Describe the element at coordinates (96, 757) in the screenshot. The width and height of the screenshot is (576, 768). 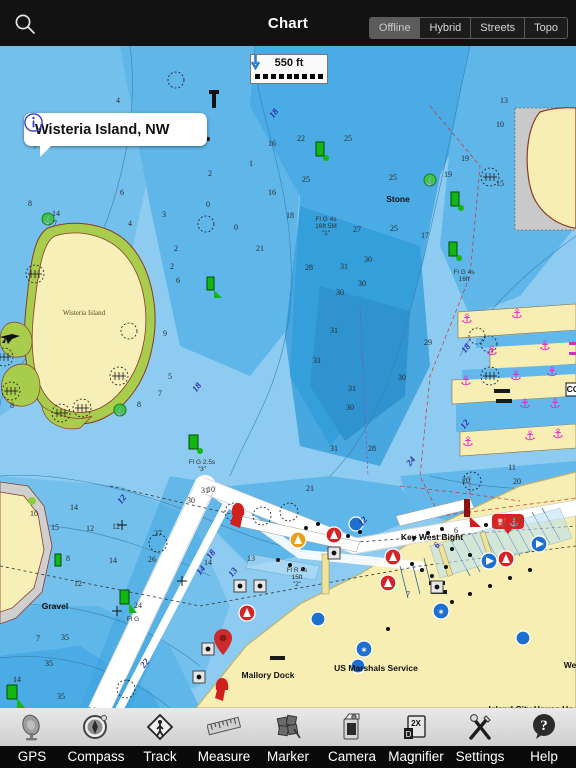
I see `toolbar-label-compass: Compass` at that location.